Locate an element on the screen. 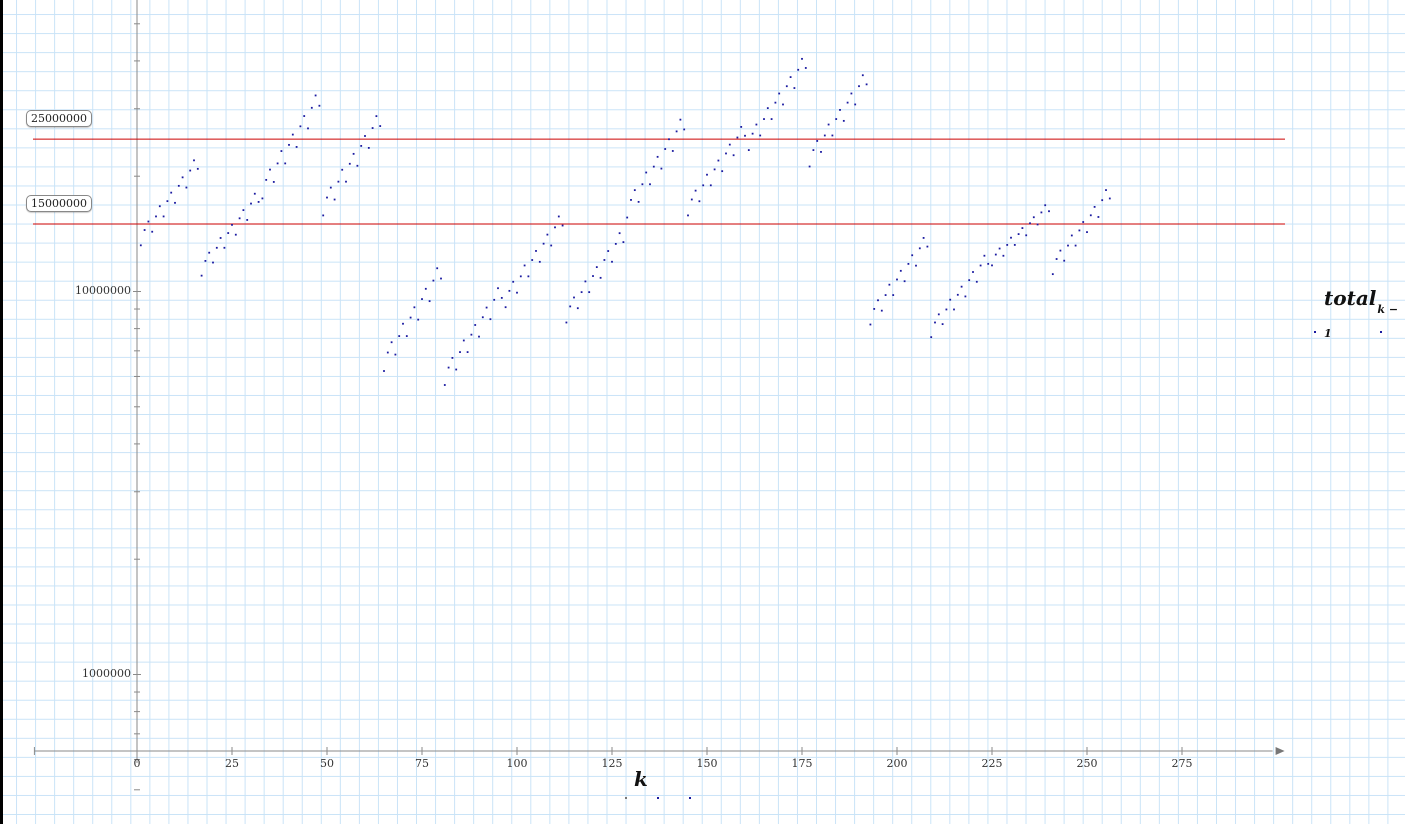 The width and height of the screenshot is (1405, 824). x-tick-label: 50 is located at coordinates (327, 763).